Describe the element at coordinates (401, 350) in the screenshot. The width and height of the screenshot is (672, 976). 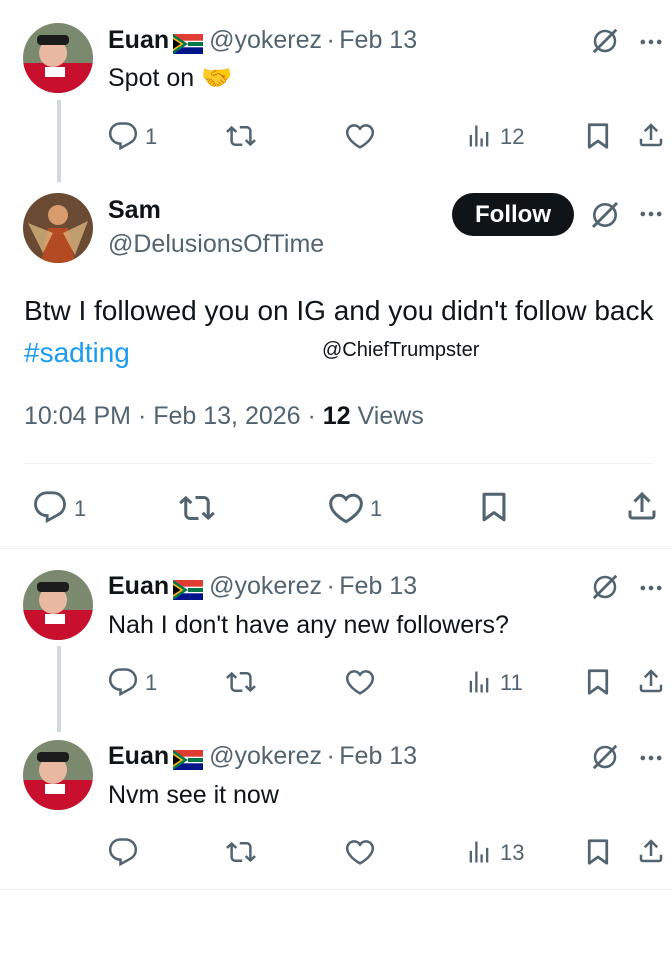
I see `watermark: @ChiefTrumpster` at that location.